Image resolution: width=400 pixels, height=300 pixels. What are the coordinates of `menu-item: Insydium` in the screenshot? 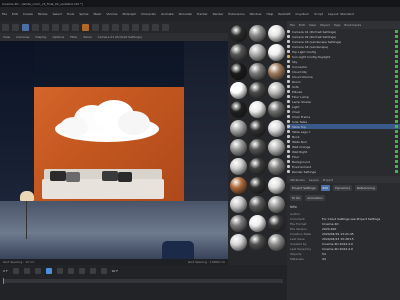 It's located at (303, 14).